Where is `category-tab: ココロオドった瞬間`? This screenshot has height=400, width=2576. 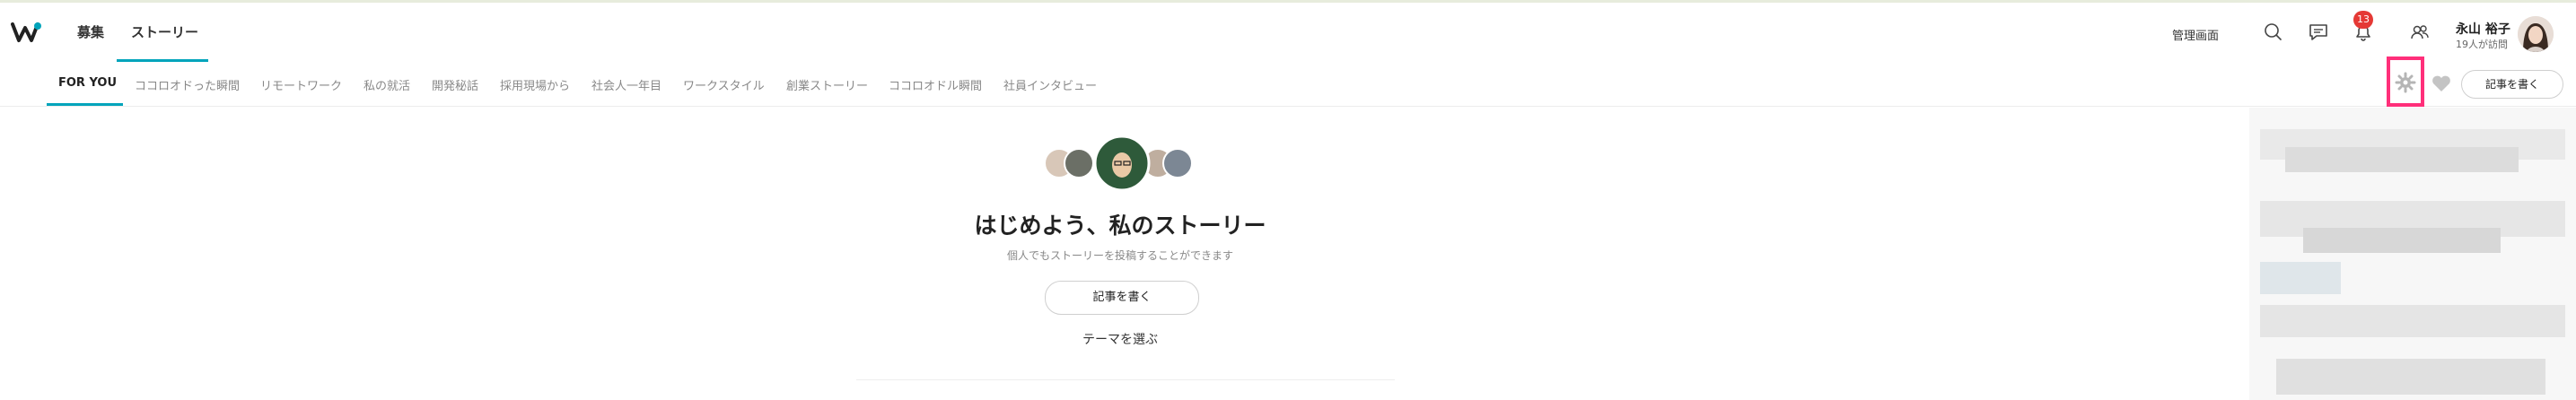 category-tab: ココロオドった瞬間 is located at coordinates (187, 84).